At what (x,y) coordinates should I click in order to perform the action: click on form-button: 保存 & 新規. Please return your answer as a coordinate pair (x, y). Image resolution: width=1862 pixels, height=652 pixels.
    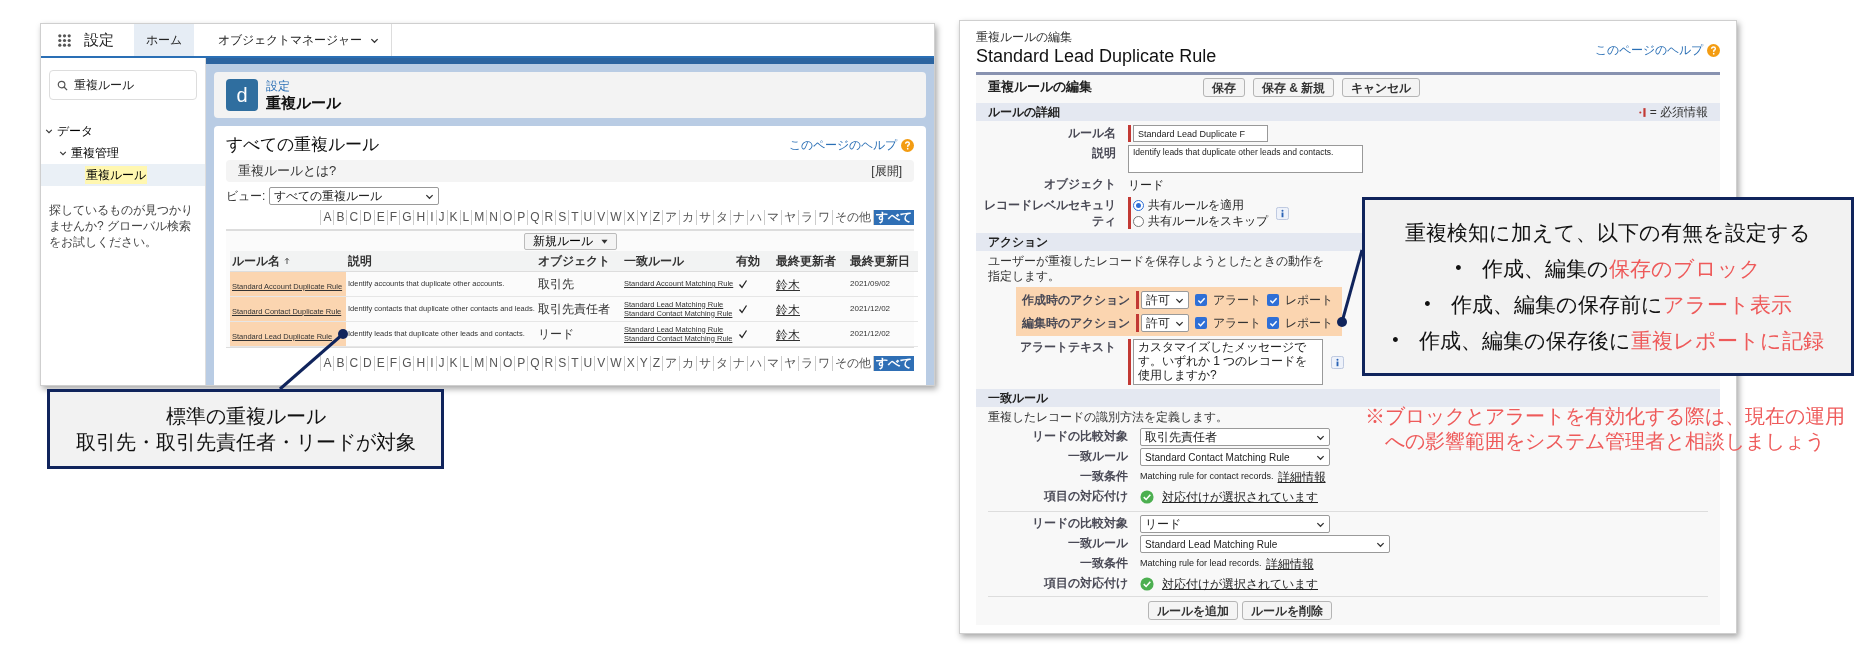
    Looking at the image, I should click on (1294, 87).